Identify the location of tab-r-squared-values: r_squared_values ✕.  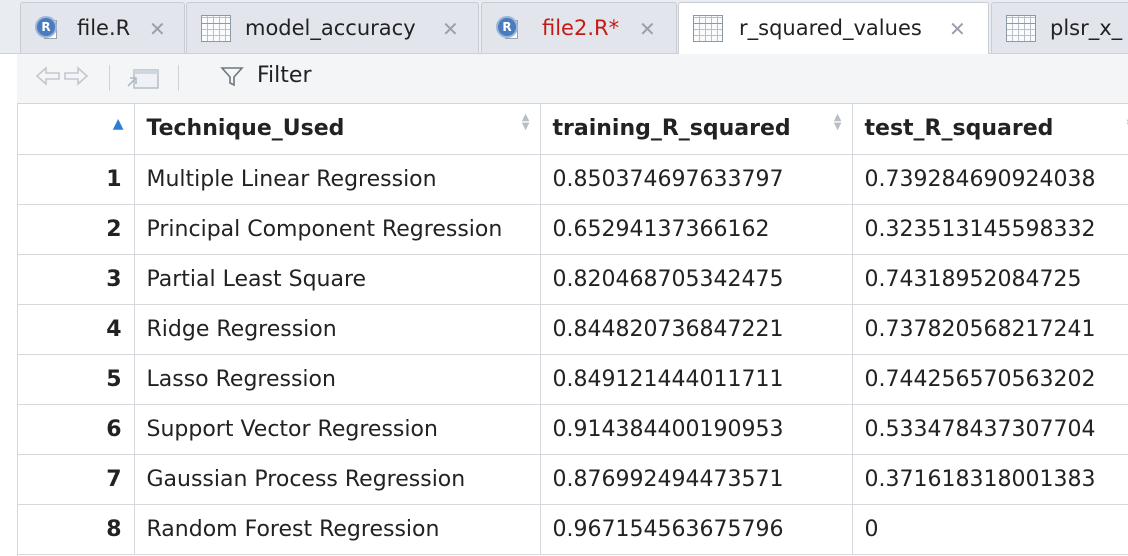
(833, 28).